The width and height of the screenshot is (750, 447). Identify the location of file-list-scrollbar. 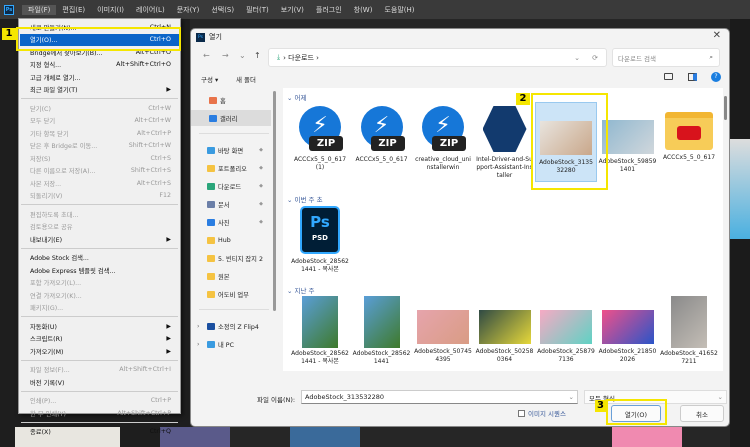
(726, 229).